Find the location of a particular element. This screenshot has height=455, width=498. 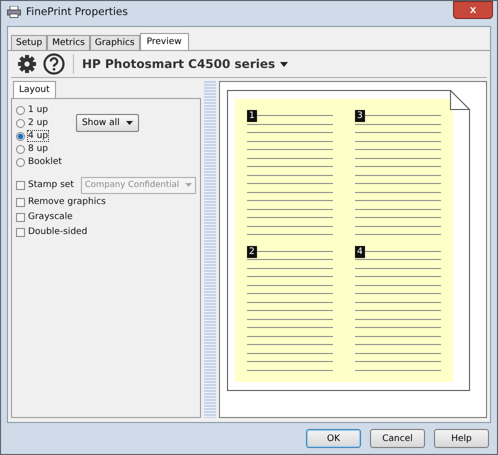

layout-tab: Layout is located at coordinates (34, 89).